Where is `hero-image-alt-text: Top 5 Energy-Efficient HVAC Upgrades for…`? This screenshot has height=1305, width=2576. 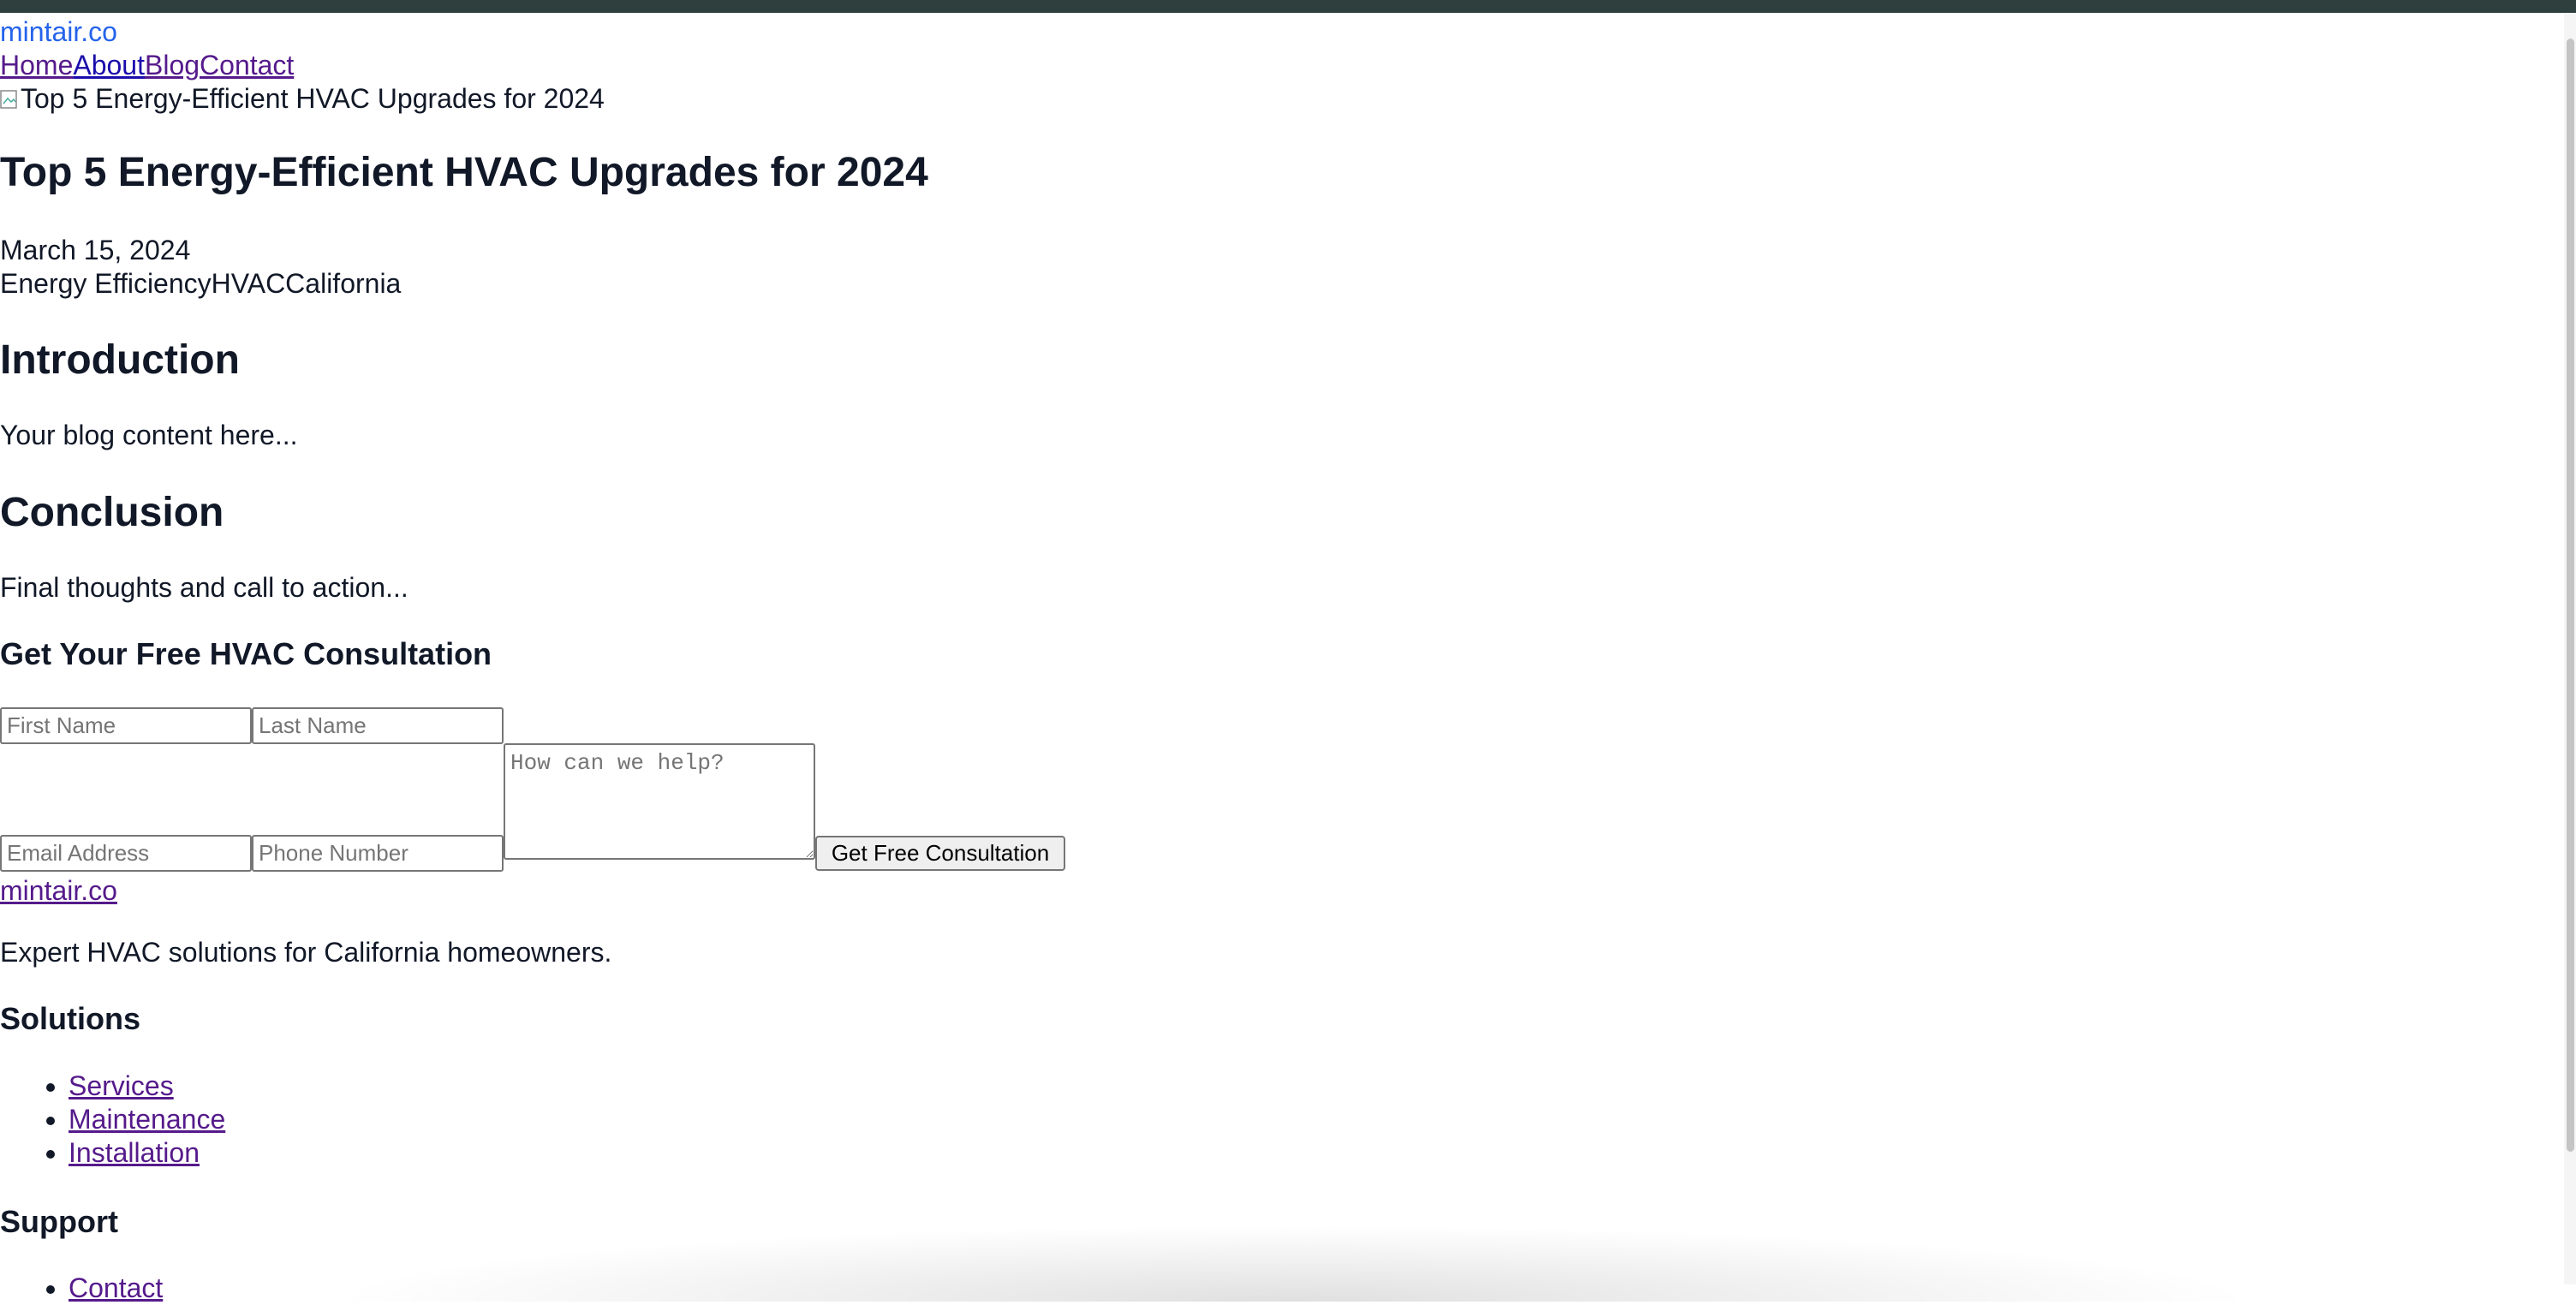 hero-image-alt-text: Top 5 Energy-Efficient HVAC Upgrades for… is located at coordinates (313, 98).